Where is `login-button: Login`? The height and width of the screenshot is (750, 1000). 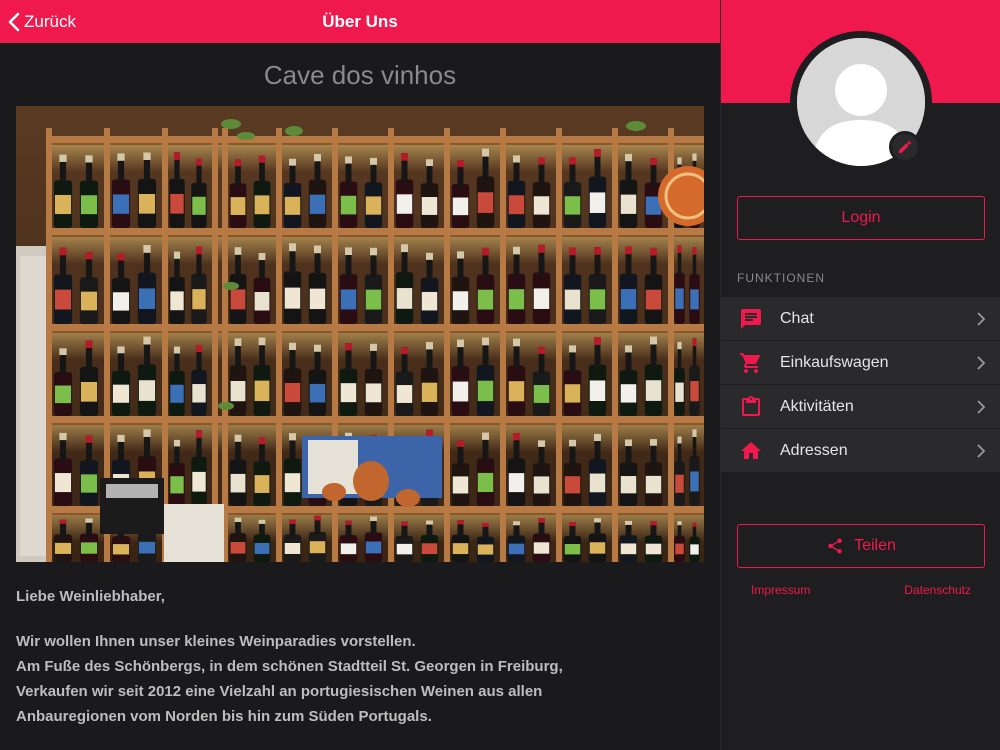 login-button: Login is located at coordinates (861, 218).